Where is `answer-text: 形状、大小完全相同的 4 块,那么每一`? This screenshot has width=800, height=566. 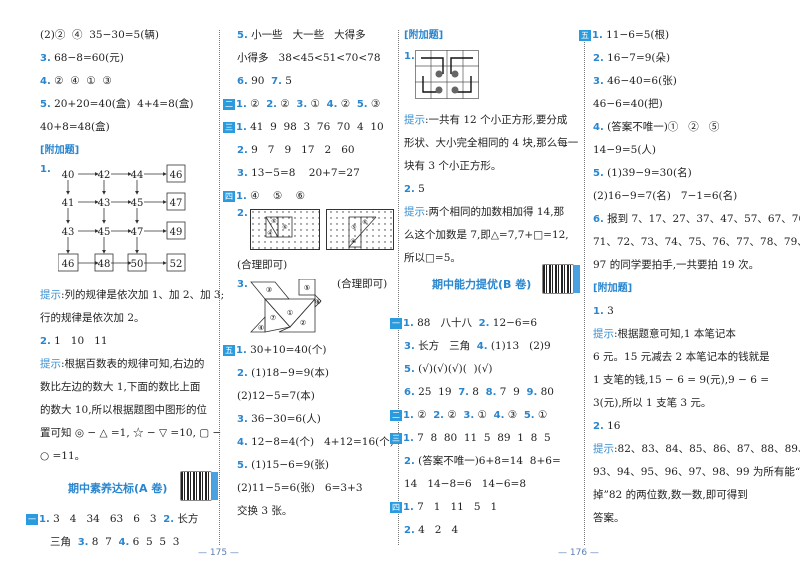
answer-text: 形状、大小完全相同的 4 块,那么每一 is located at coordinates (491, 143).